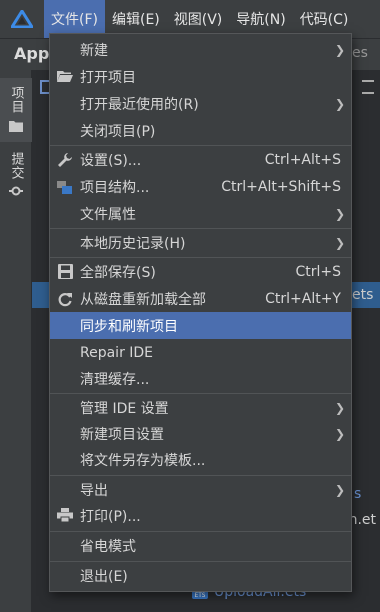 This screenshot has height=612, width=380. What do you see at coordinates (108, 546) in the screenshot?
I see `menu-item-label: 省电模式` at bounding box center [108, 546].